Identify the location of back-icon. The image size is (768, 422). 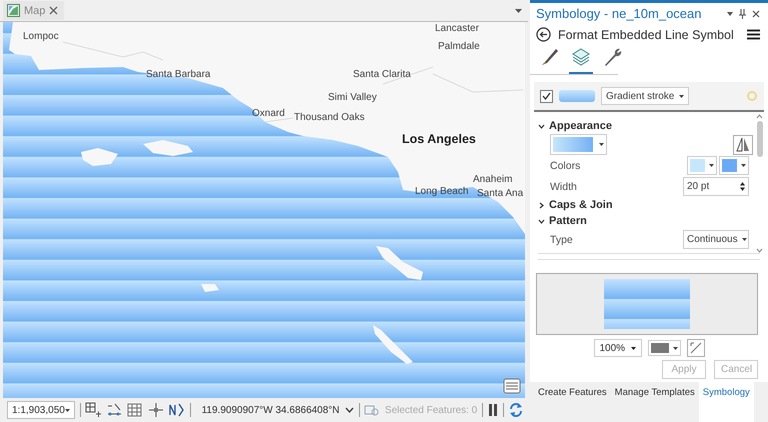
(543, 34).